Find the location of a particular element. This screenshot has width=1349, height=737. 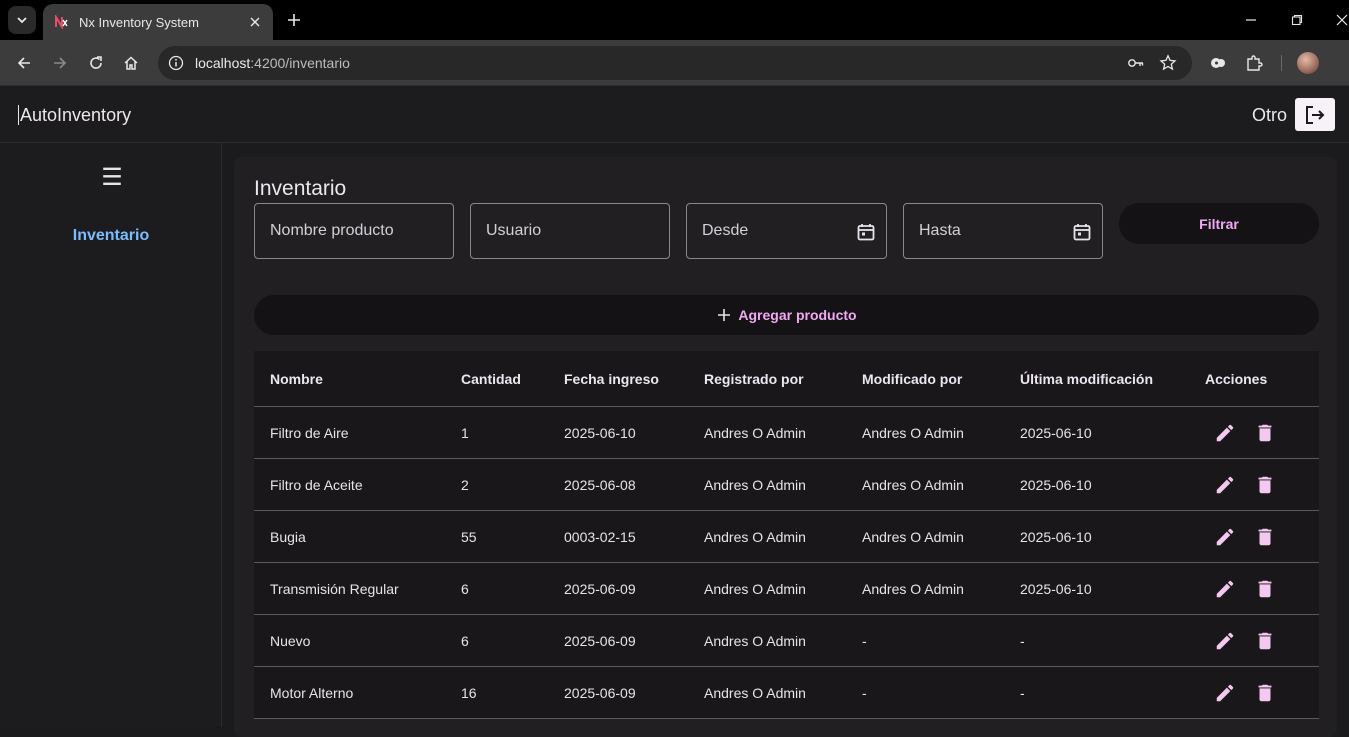

info-icon is located at coordinates (176, 63).